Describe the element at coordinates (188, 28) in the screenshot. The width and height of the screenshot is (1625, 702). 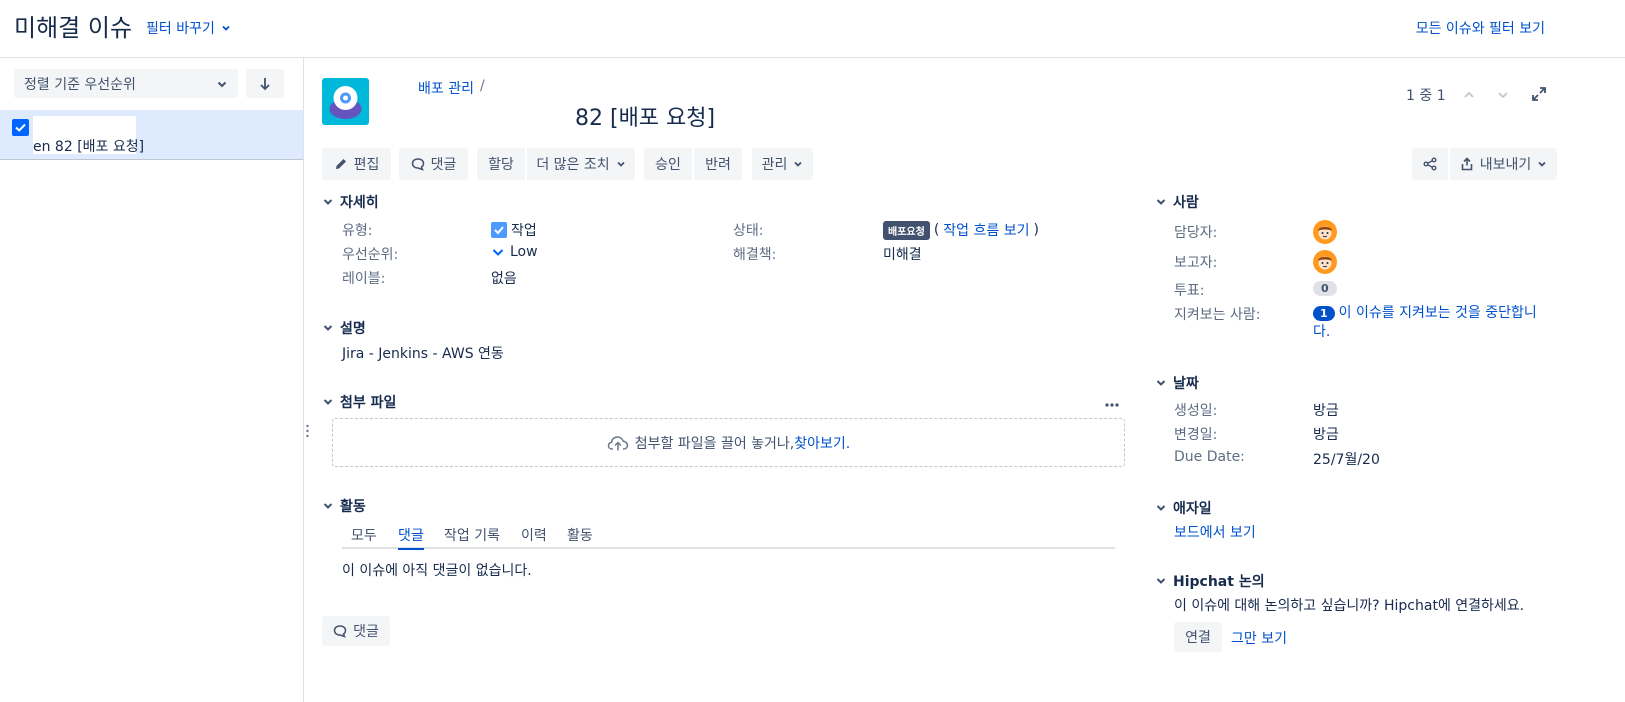
I see `filter-switch-button: 필터 바꾸기` at that location.